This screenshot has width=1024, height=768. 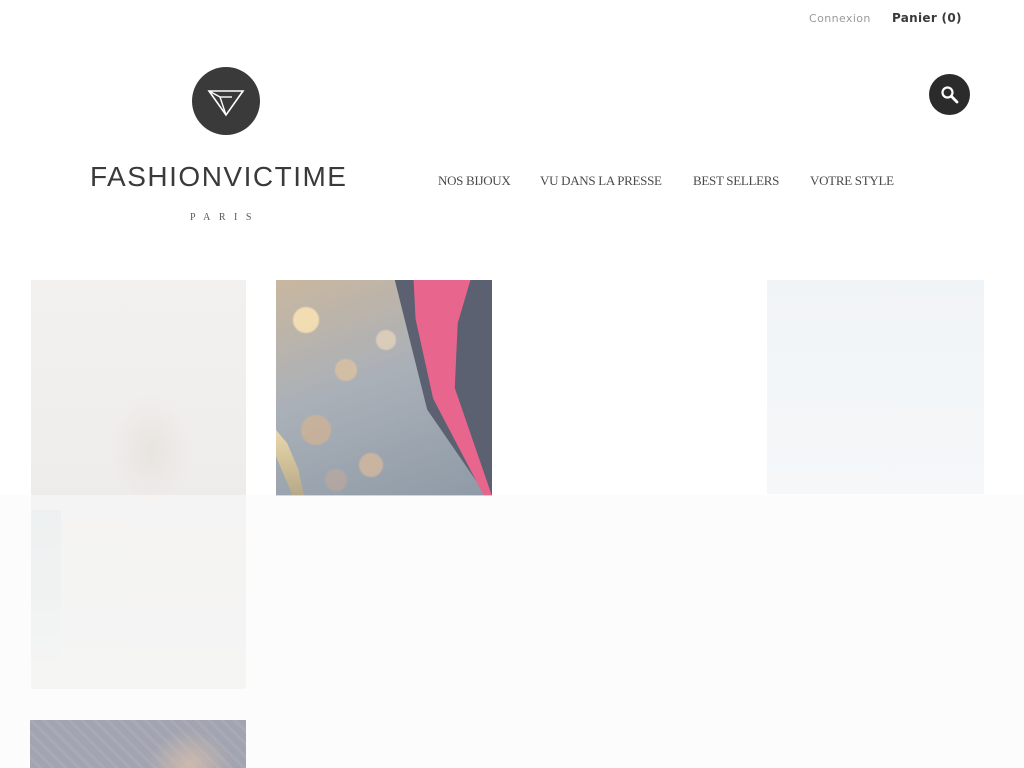 I want to click on chain-detail, so click(x=290, y=463).